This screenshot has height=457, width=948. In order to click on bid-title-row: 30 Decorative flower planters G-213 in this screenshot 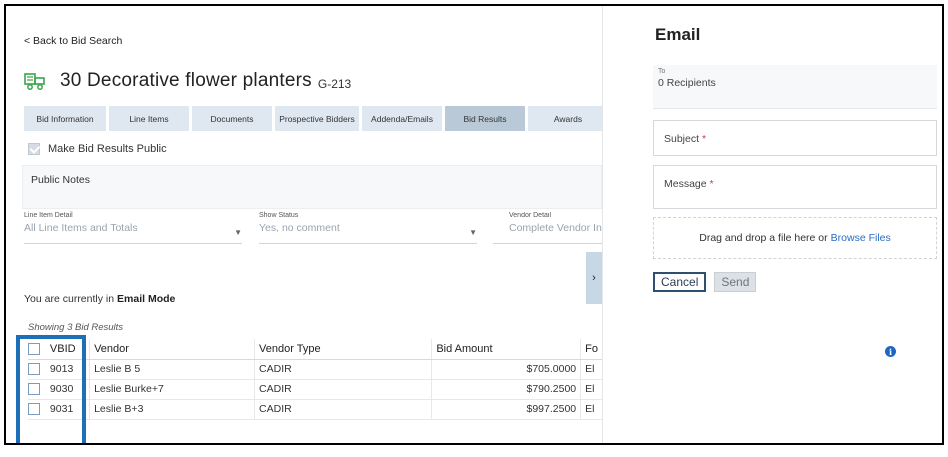, I will do `click(187, 81)`.